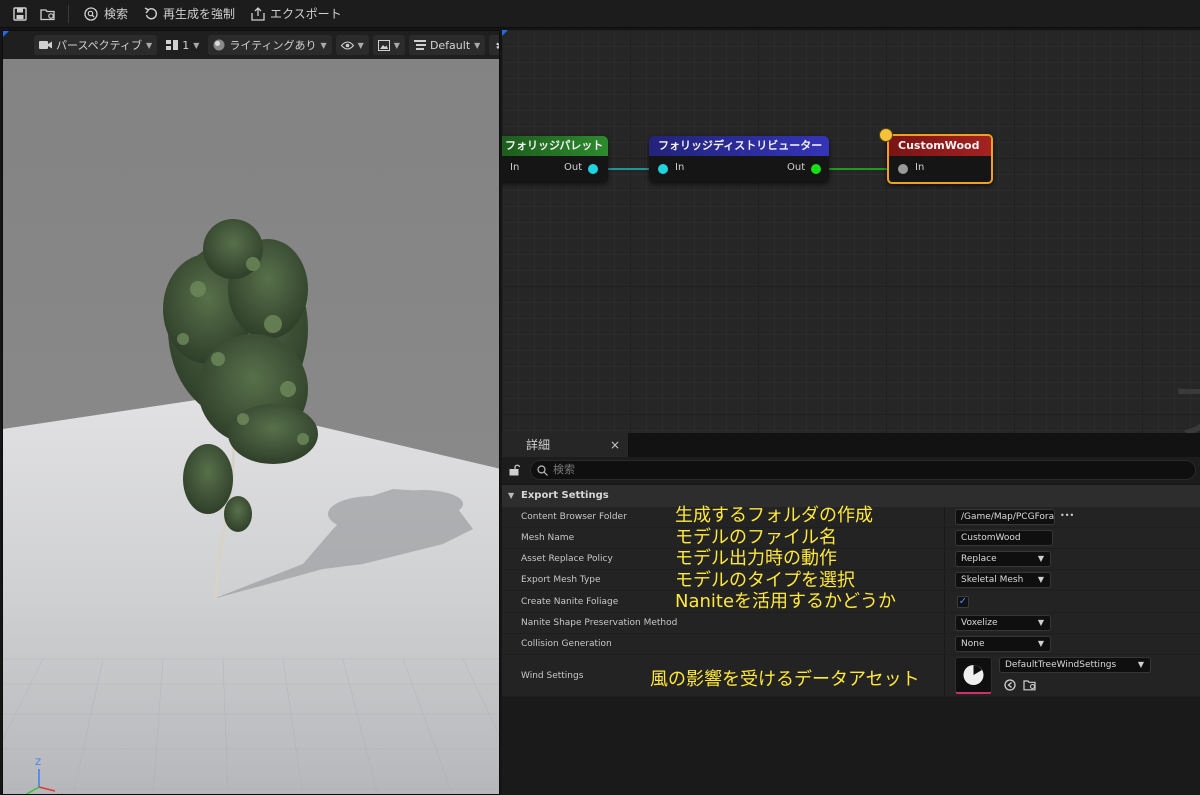 Image resolution: width=1200 pixels, height=795 pixels. What do you see at coordinates (1067, 515) in the screenshot?
I see `more-options-icon: •••` at bounding box center [1067, 515].